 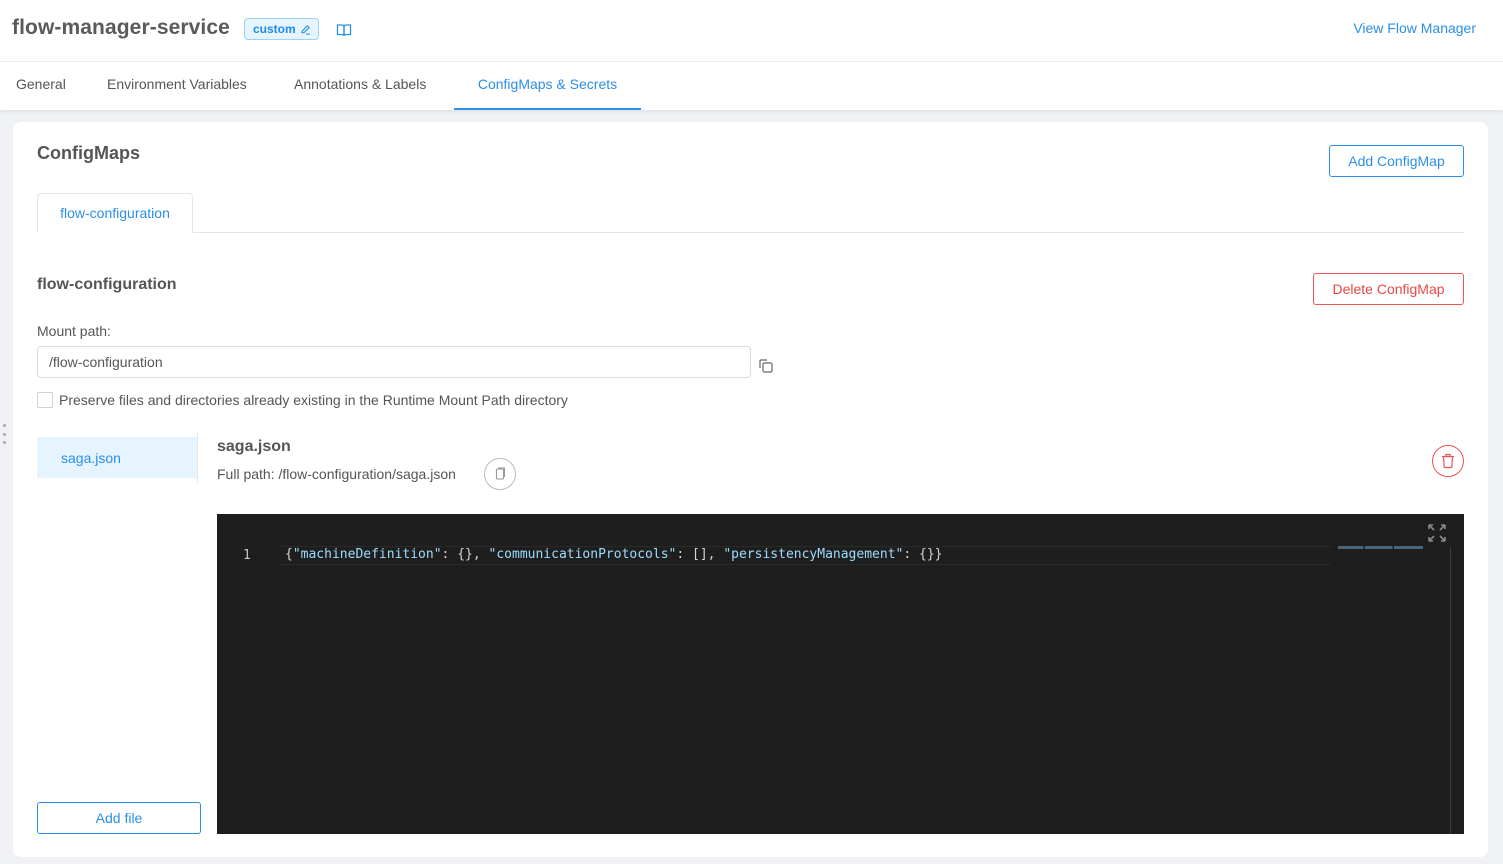 I want to click on add-file-button: Add file, so click(x=119, y=818).